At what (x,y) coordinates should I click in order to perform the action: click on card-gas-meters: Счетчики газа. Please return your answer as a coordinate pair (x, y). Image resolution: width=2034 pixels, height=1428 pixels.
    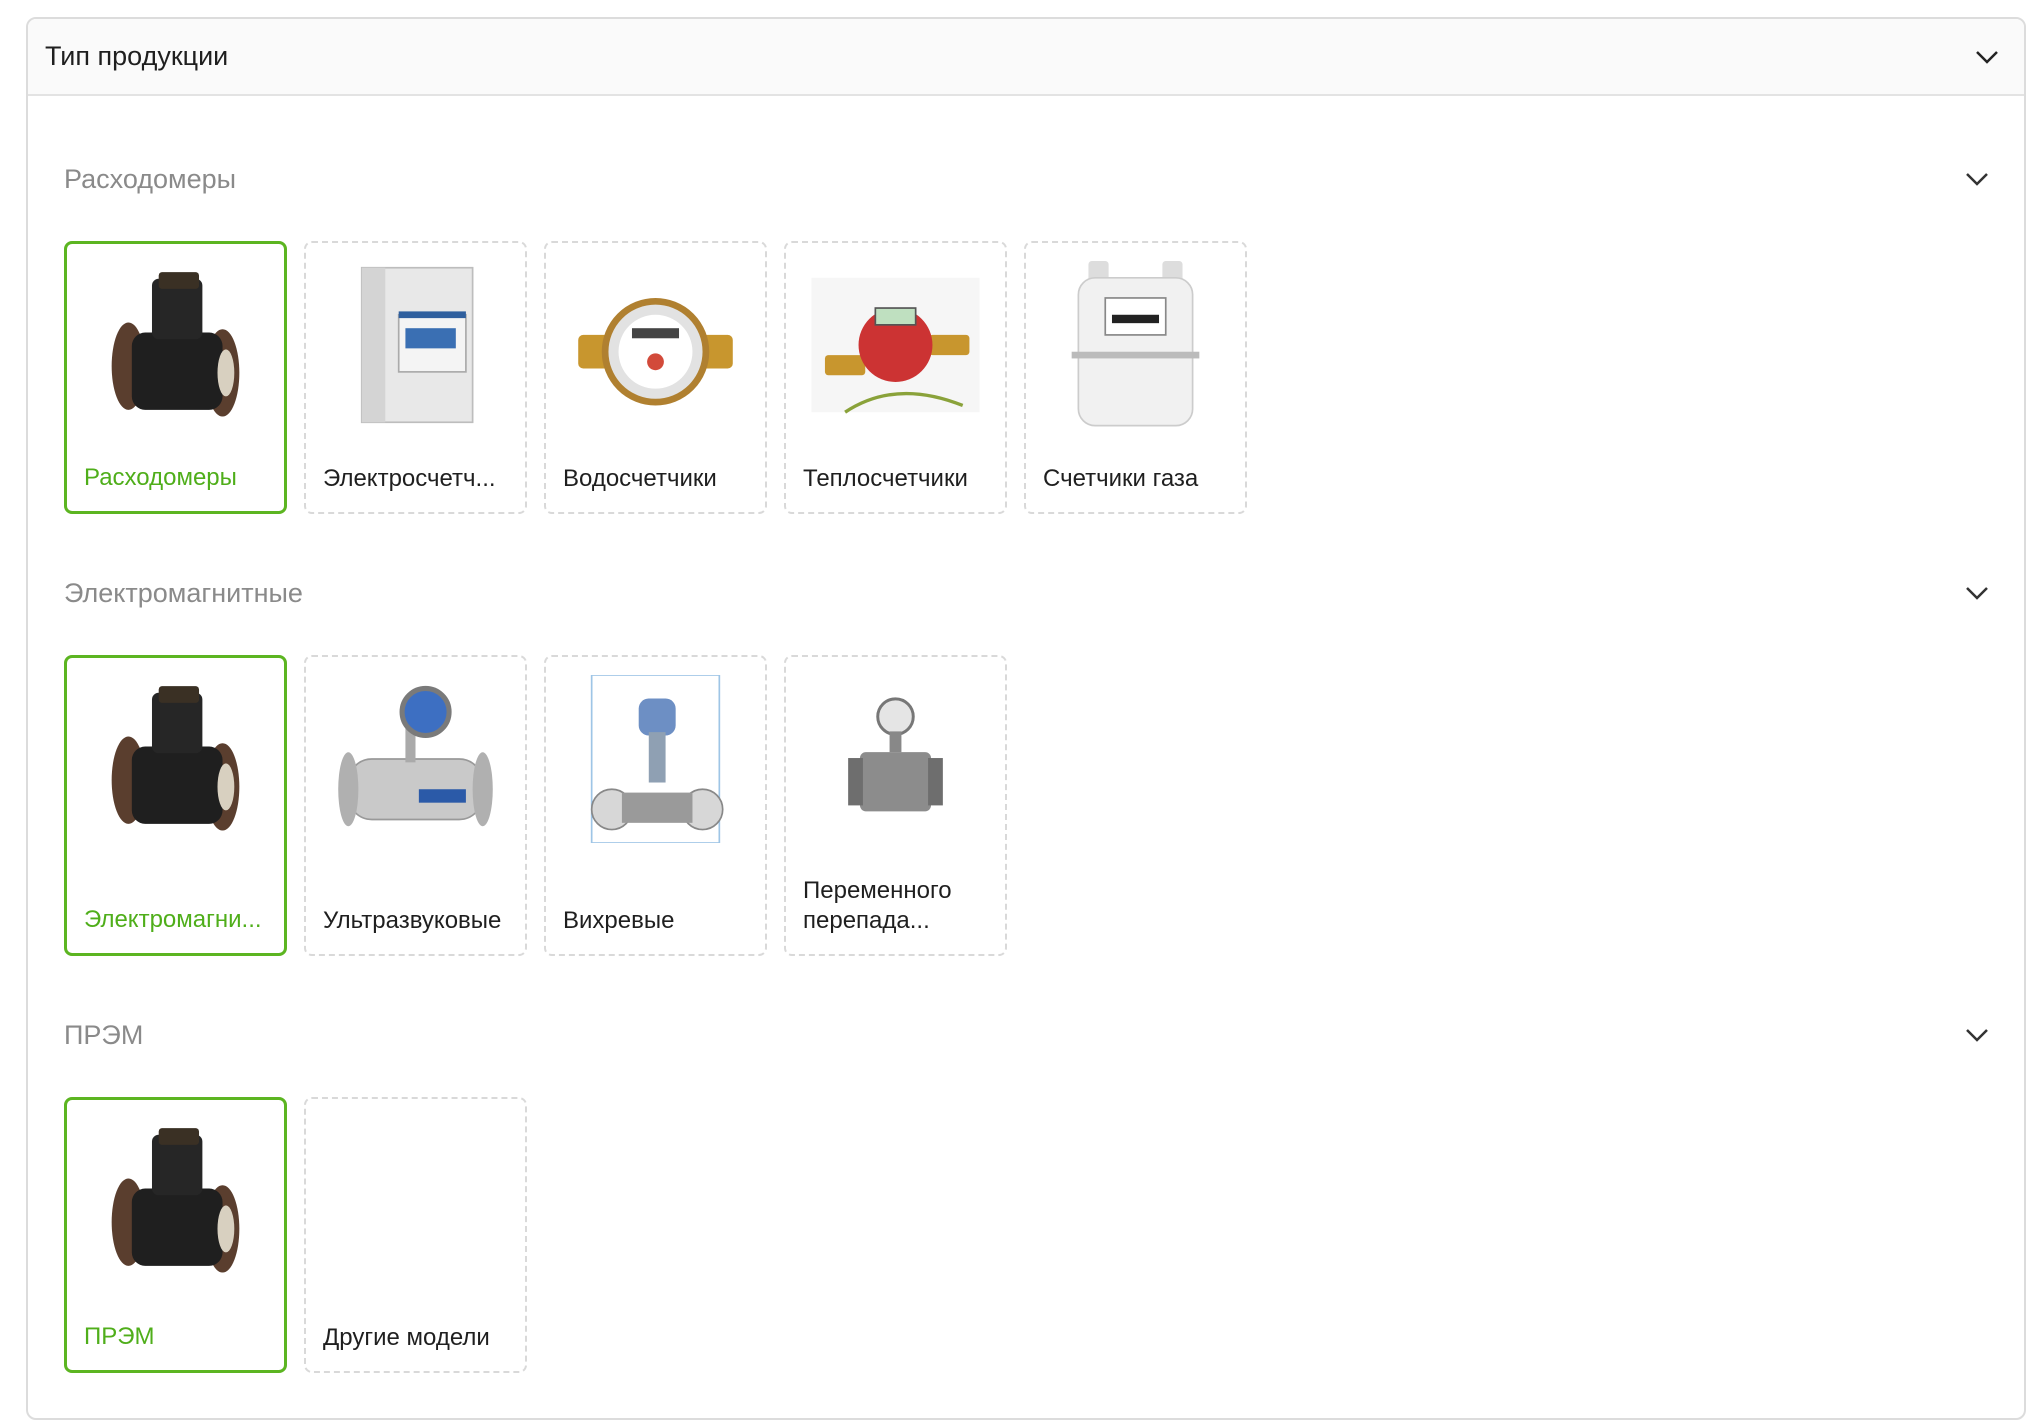
    Looking at the image, I should click on (1135, 377).